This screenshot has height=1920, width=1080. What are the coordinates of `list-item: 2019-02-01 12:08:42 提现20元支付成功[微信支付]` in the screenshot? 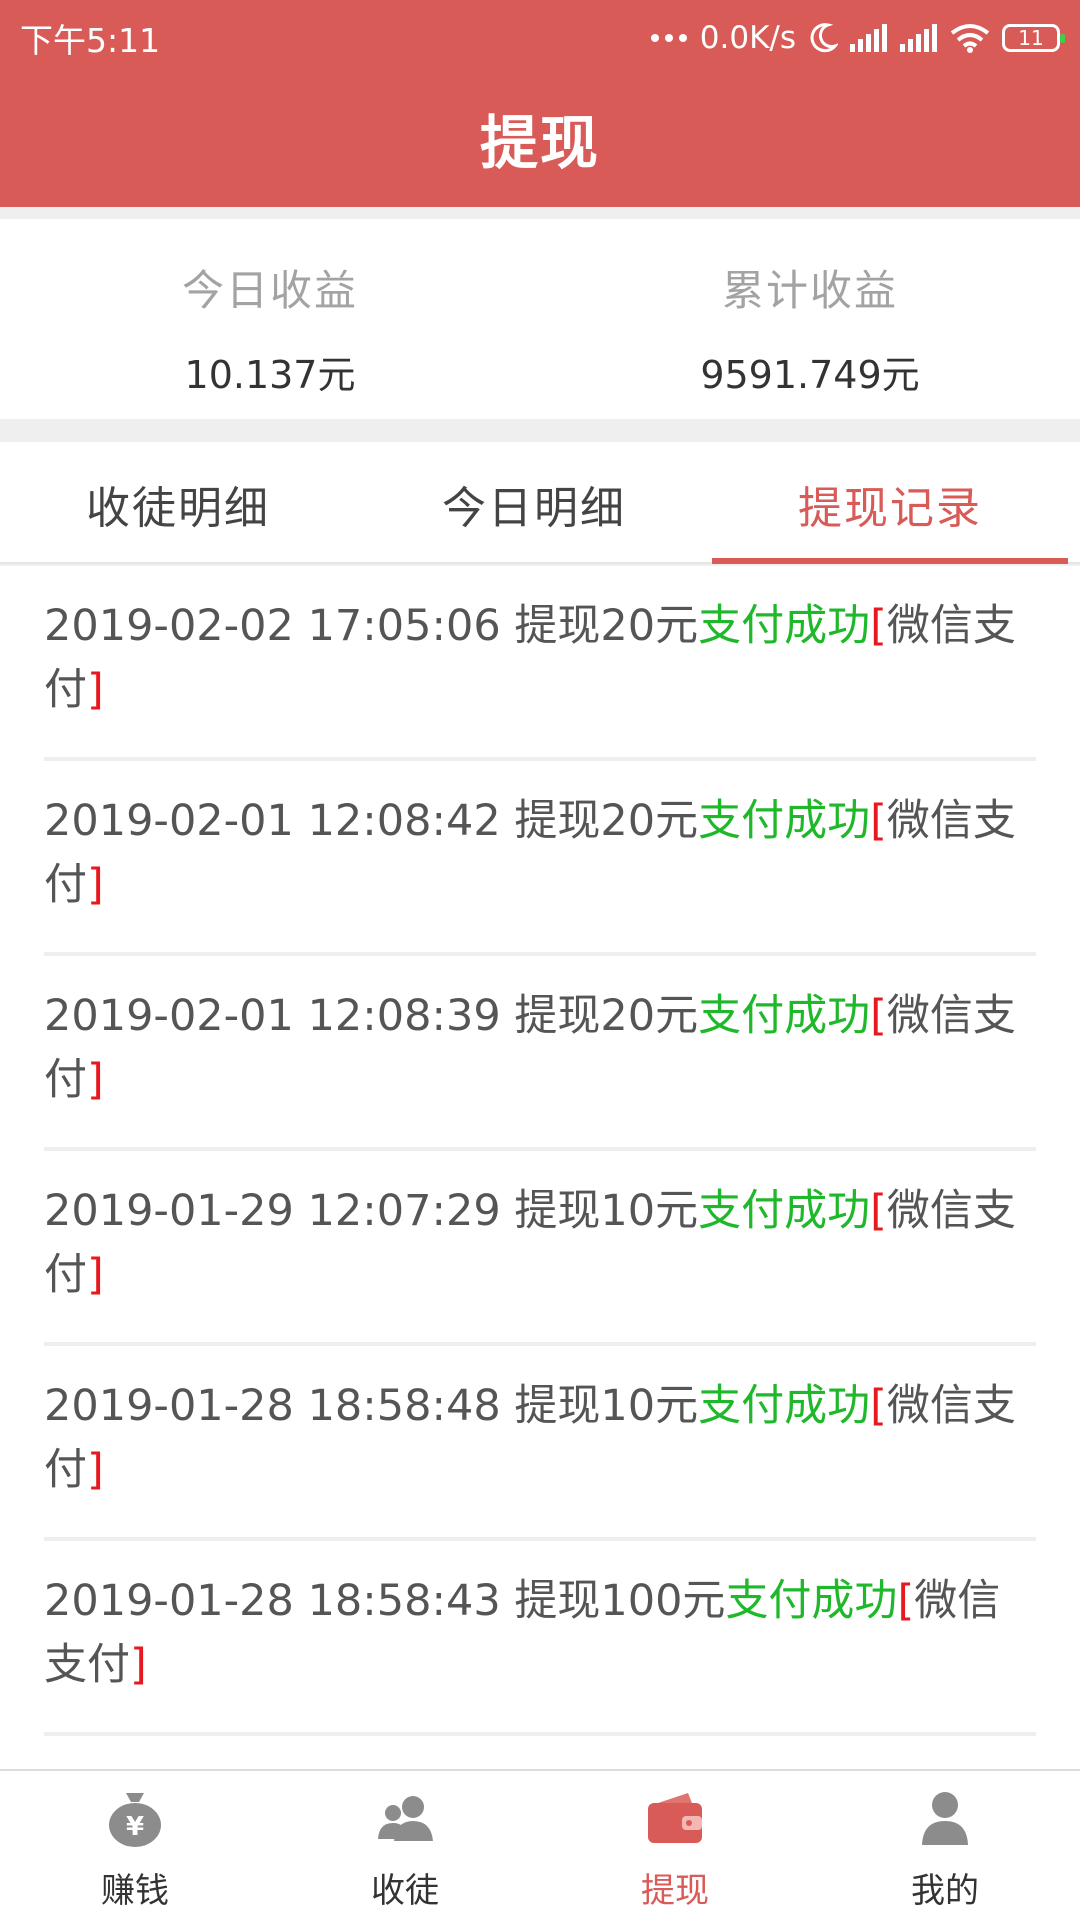 It's located at (540, 858).